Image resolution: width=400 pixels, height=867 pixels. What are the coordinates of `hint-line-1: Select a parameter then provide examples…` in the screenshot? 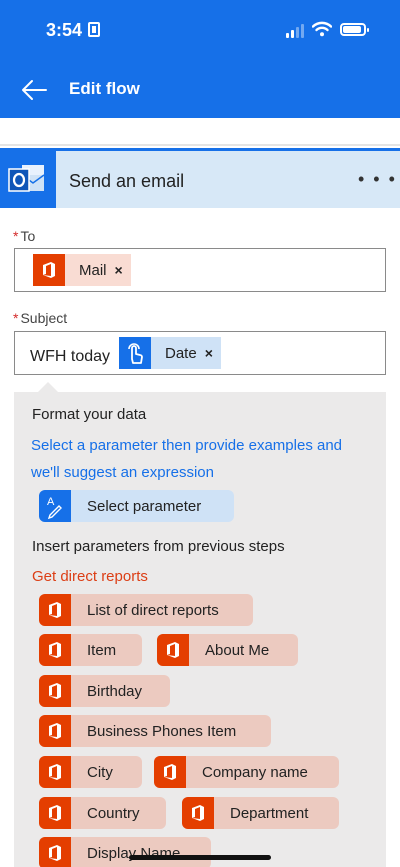 It's located at (187, 445).